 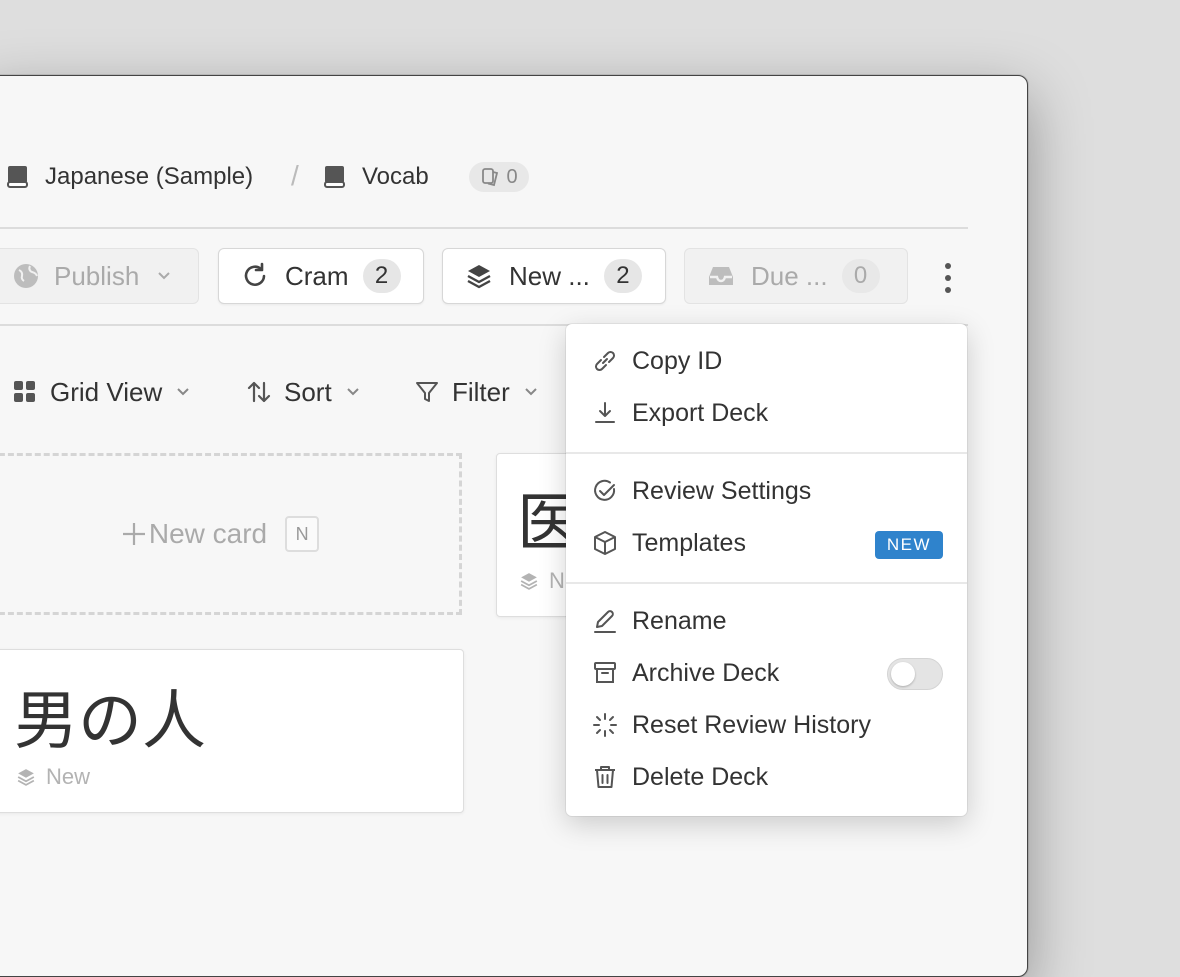 What do you see at coordinates (909, 545) in the screenshot?
I see `new-badge: NEW` at bounding box center [909, 545].